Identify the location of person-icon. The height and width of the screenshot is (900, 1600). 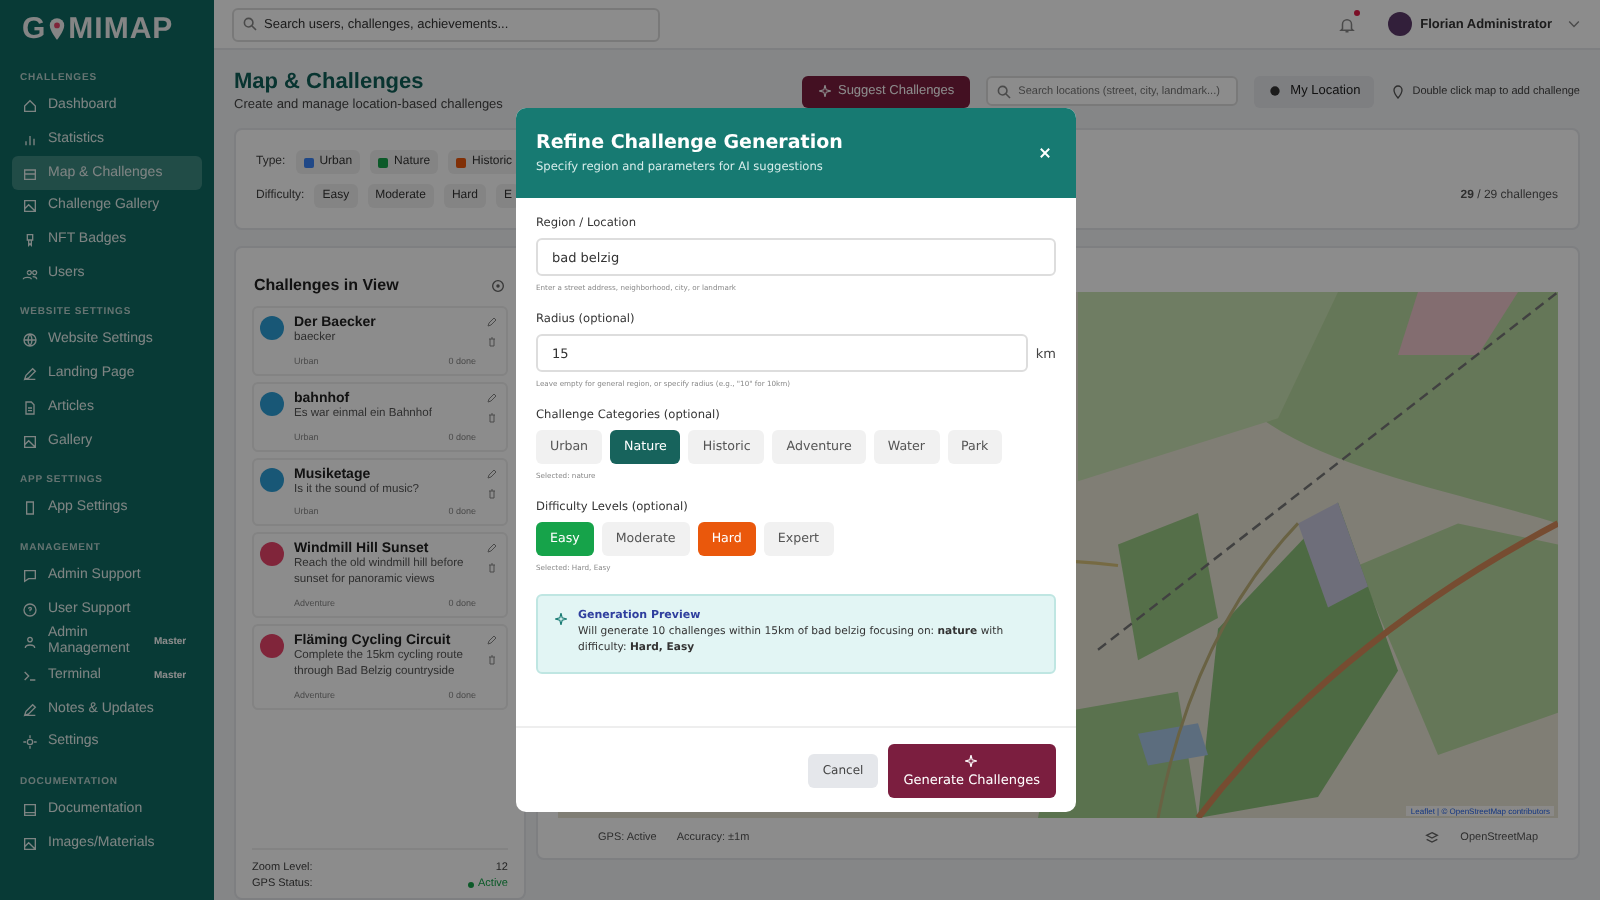
(30, 642).